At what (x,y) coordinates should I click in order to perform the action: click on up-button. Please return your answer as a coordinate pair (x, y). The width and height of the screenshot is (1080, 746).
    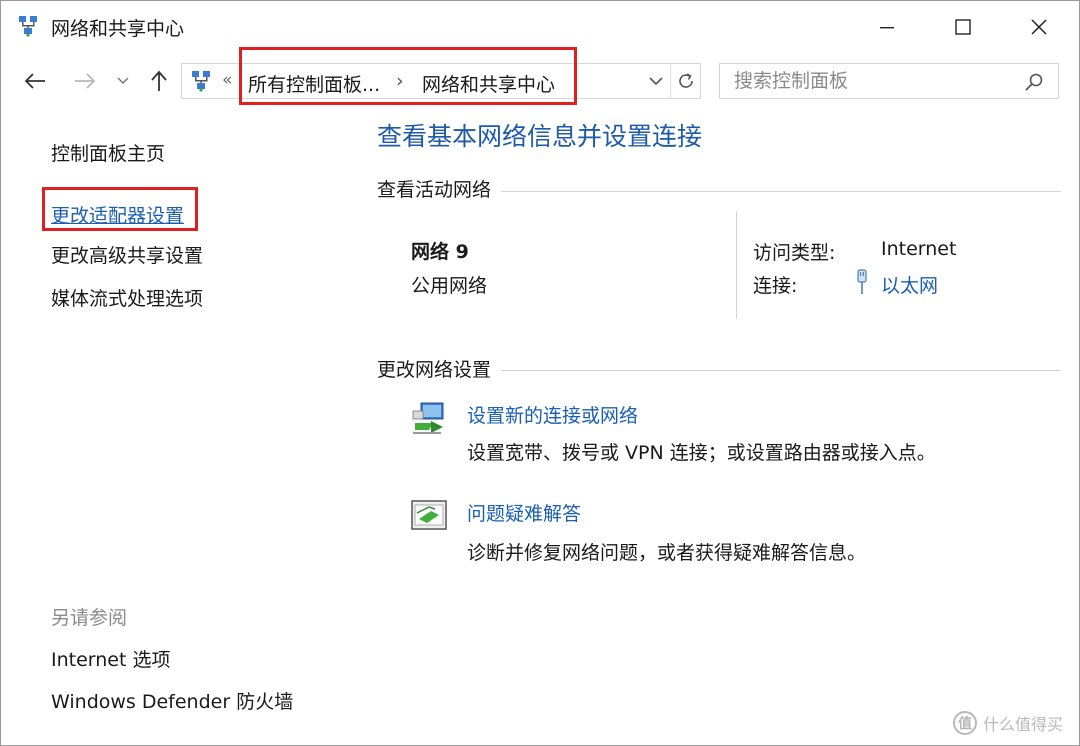
    Looking at the image, I should click on (159, 81).